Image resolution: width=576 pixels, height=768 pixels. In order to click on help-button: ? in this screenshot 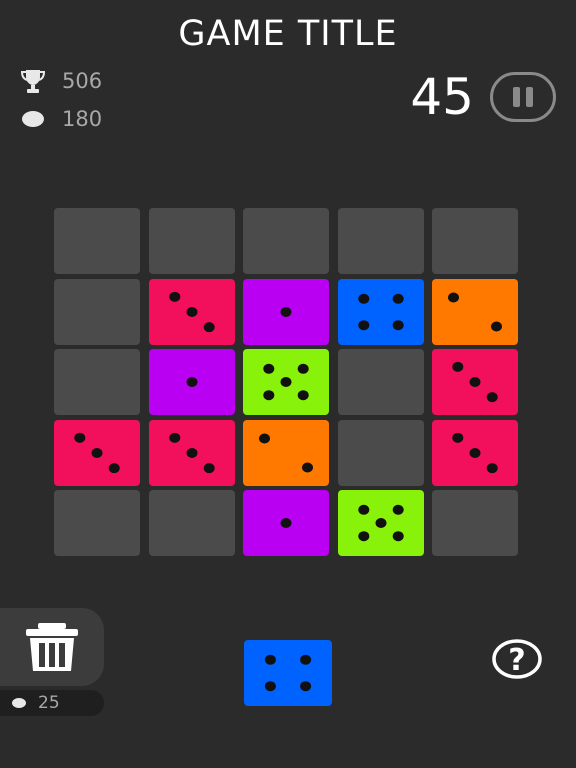, I will do `click(517, 659)`.